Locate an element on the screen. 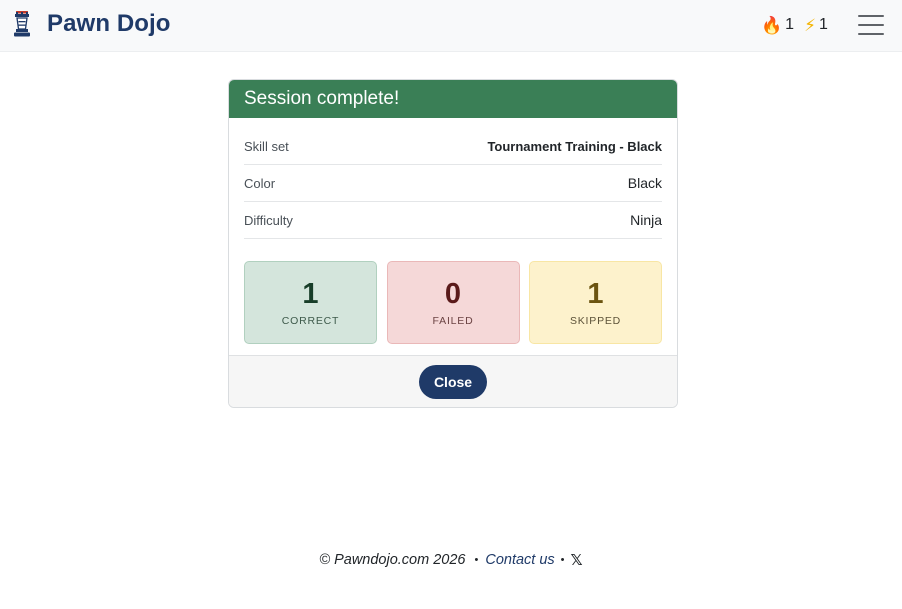  correct-label: CORRECT is located at coordinates (310, 321).